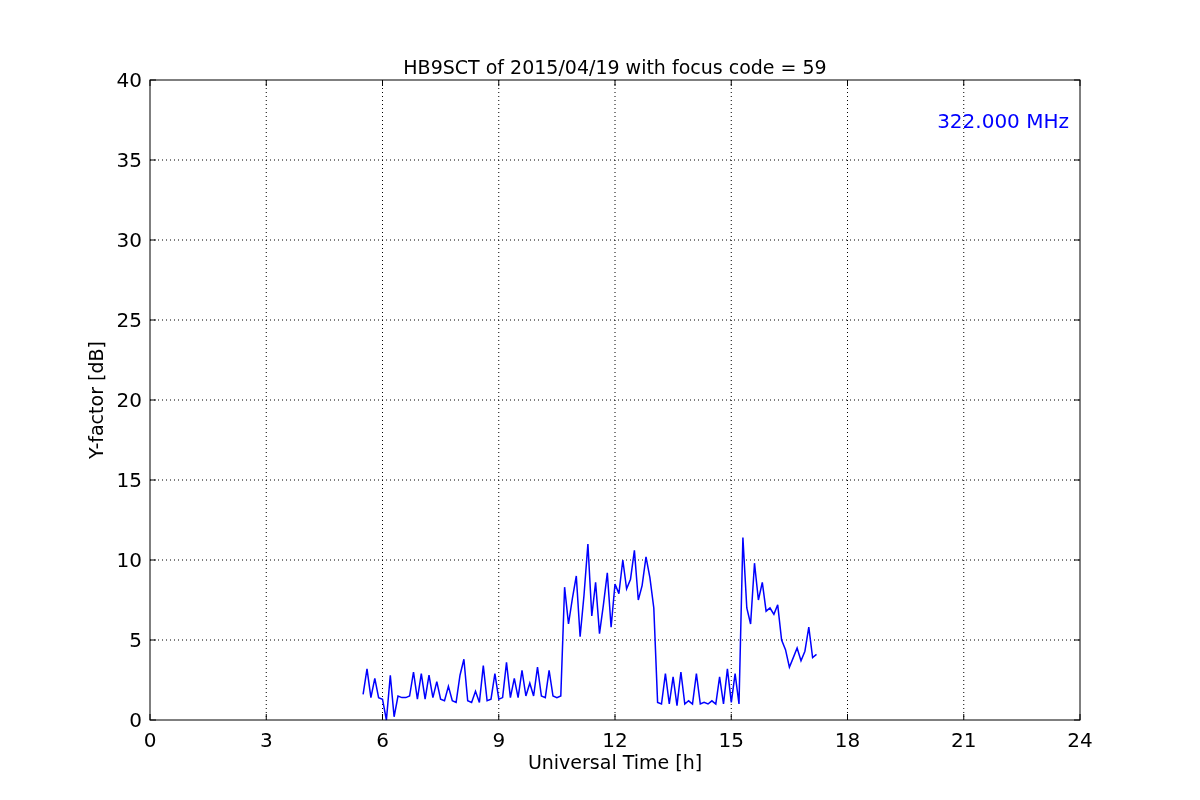 This screenshot has width=1200, height=800. I want to click on x-tick-label: 18, so click(847, 740).